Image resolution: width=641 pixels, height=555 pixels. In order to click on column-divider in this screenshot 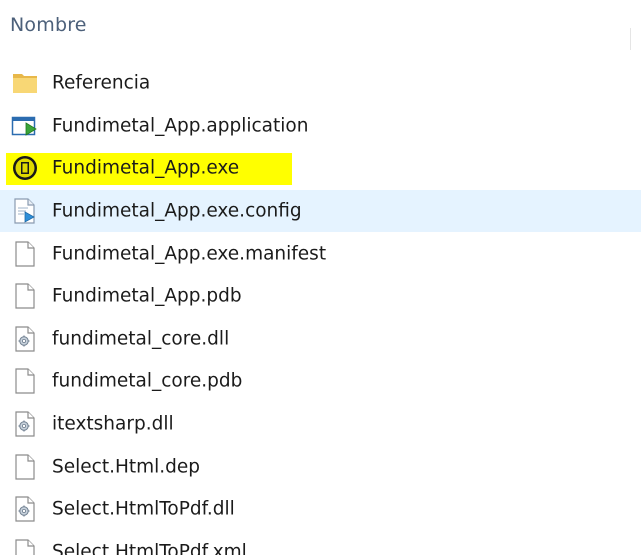, I will do `click(630, 39)`.